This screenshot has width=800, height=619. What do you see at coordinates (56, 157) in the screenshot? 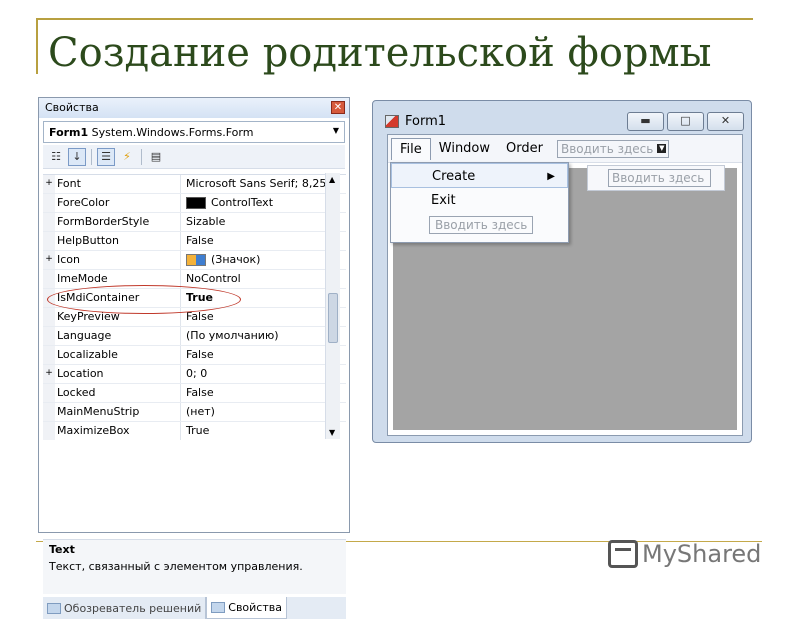
I see `categorized-icon: ☷` at bounding box center [56, 157].